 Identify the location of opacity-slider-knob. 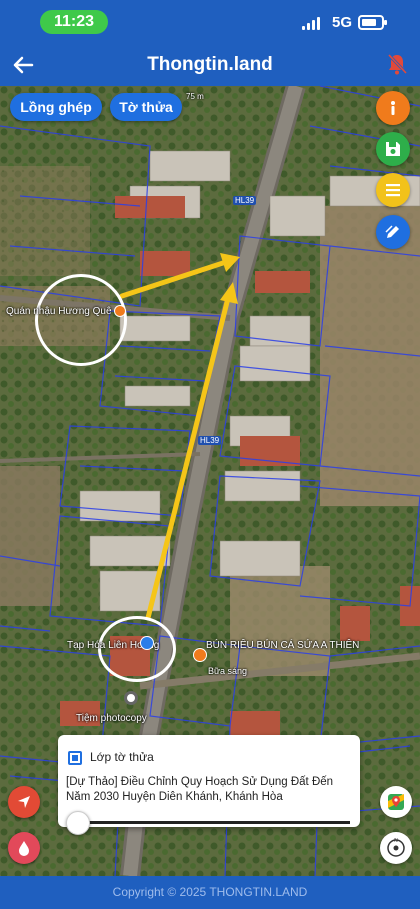
(78, 823).